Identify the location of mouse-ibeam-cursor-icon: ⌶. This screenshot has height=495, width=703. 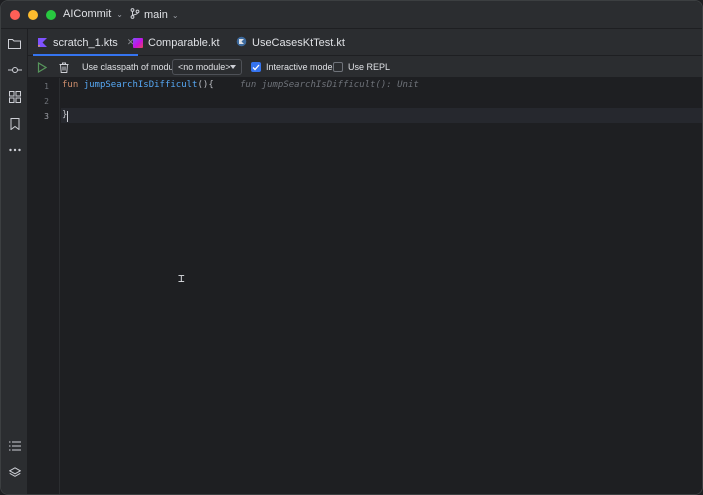
(181, 278).